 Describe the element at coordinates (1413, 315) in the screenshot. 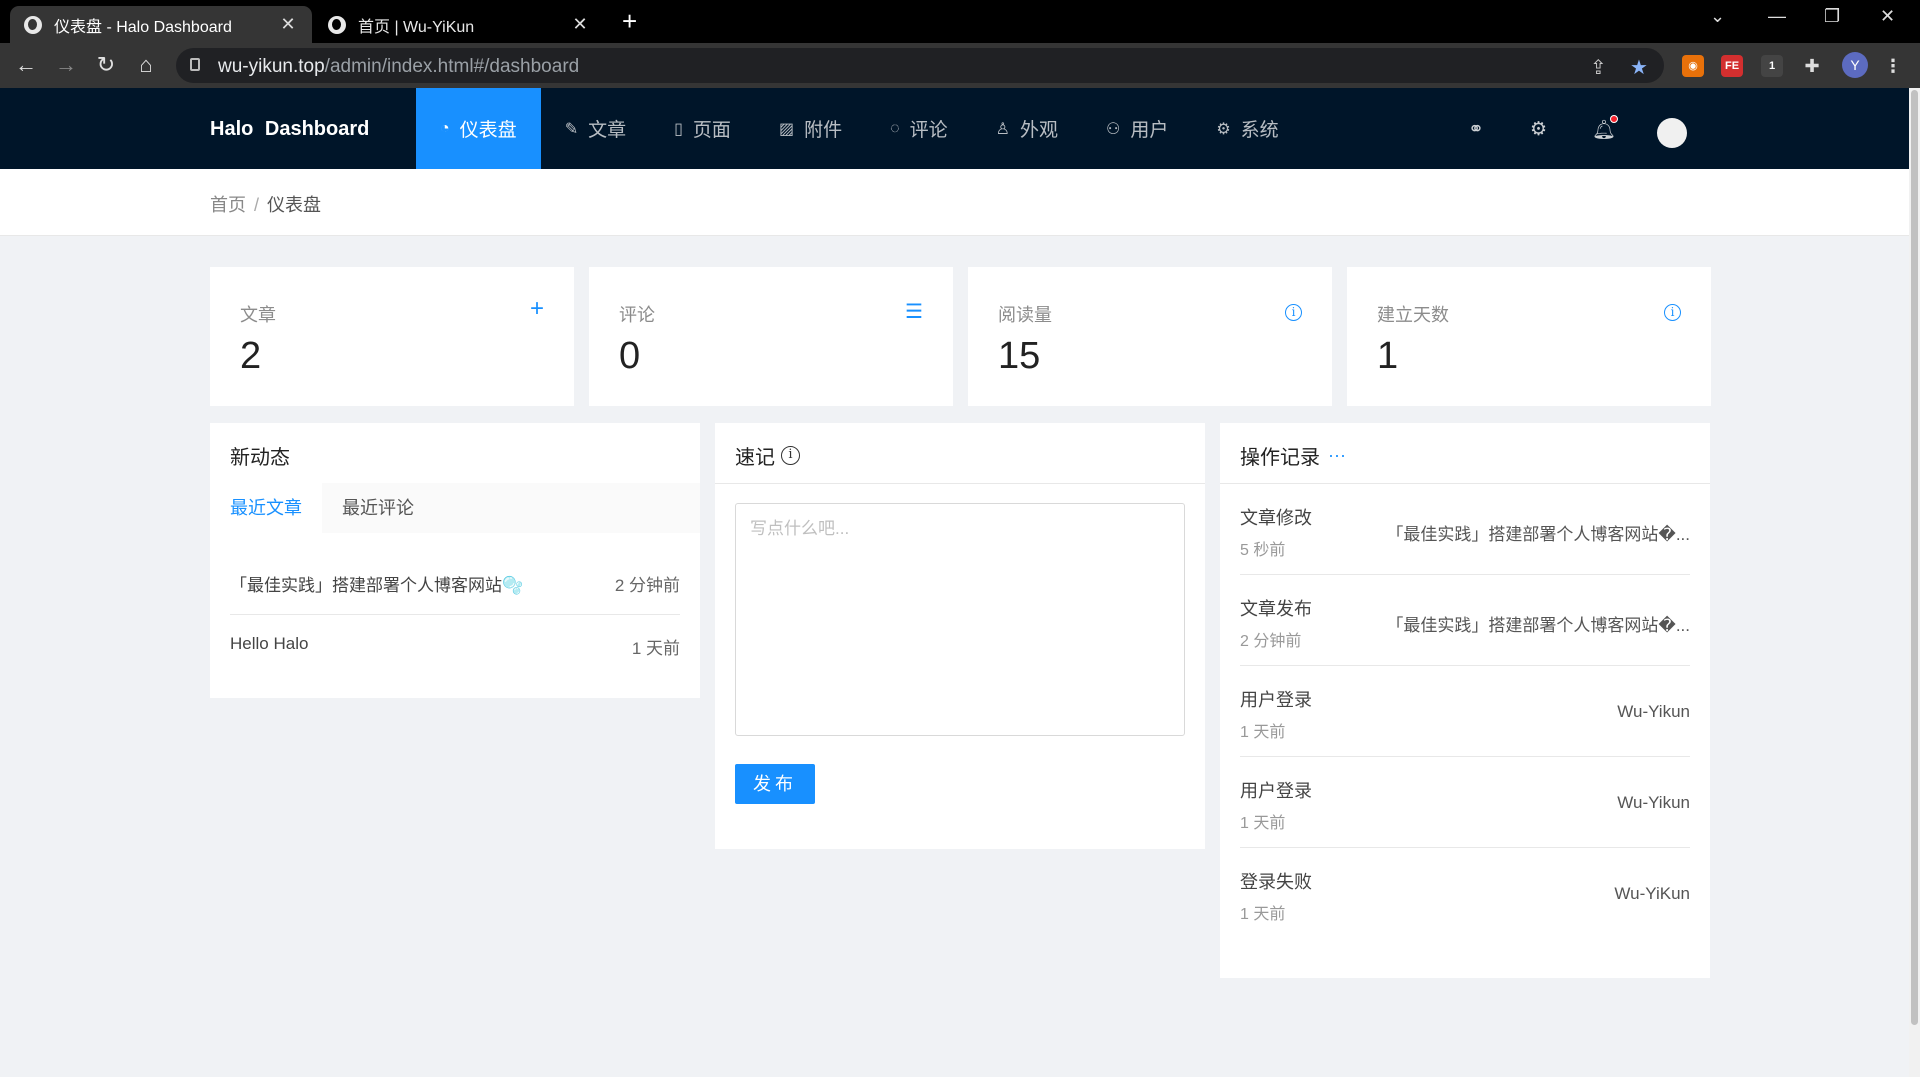

I see `stat-label: 建立天数` at that location.